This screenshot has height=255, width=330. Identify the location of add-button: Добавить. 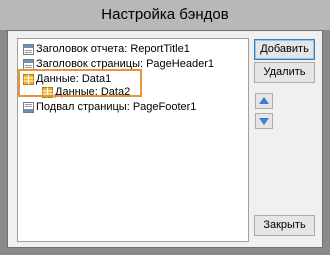
(284, 49).